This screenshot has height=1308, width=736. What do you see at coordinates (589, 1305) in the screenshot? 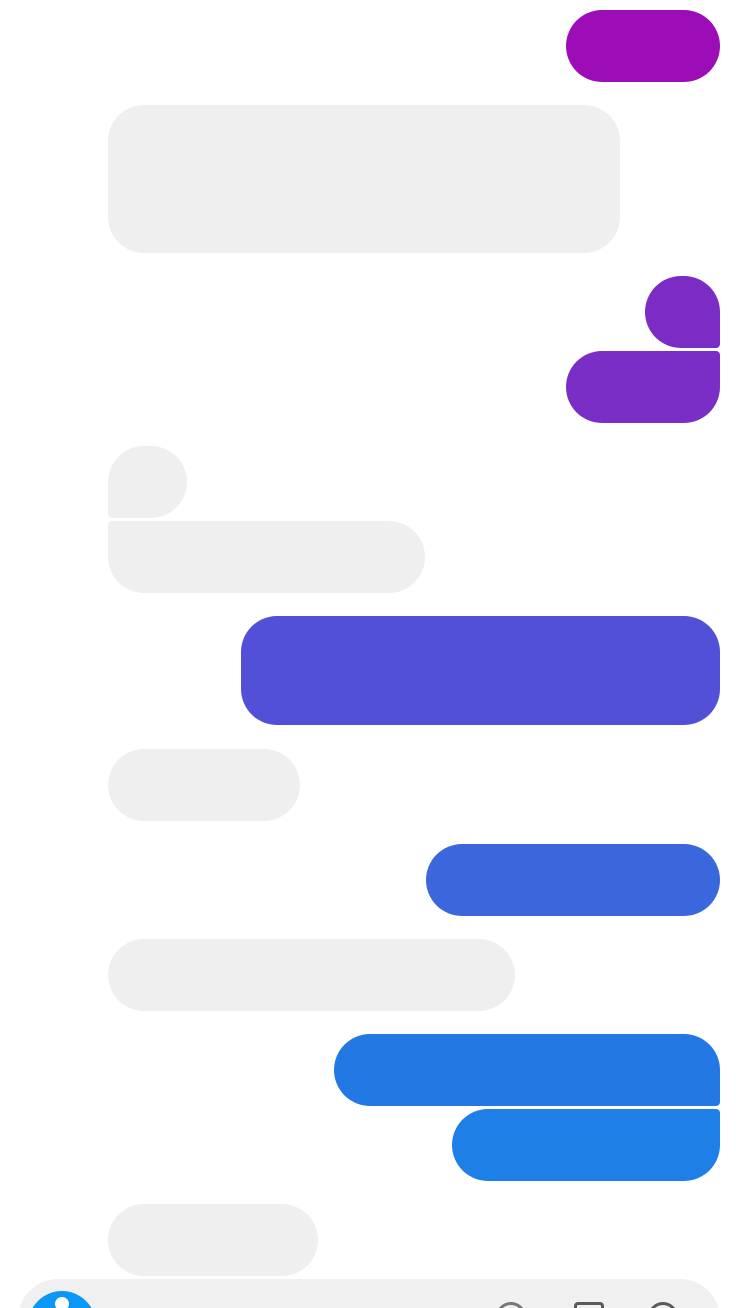
I see `microphone-icon` at bounding box center [589, 1305].